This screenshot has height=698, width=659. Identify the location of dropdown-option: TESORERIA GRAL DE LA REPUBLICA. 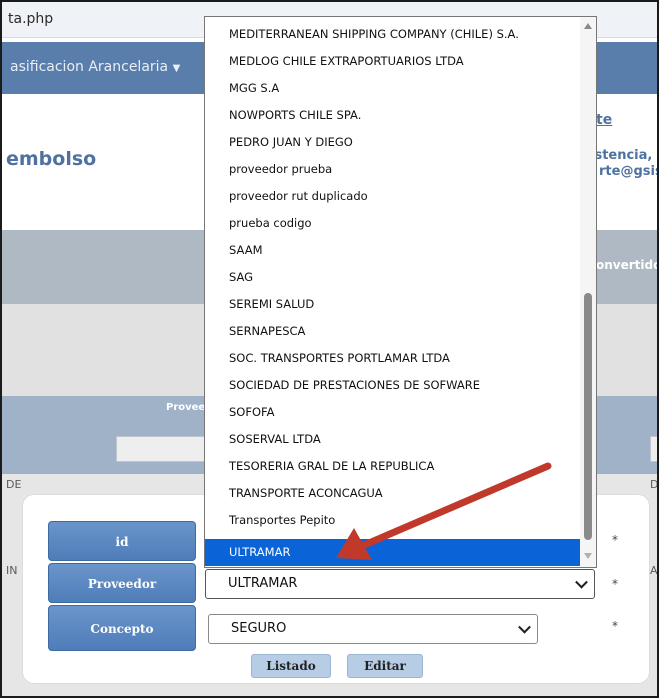
(393, 466).